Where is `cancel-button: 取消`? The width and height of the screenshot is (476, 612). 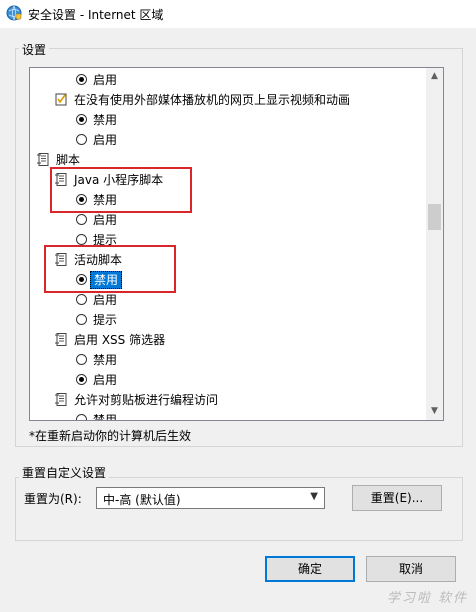
cancel-button: 取消 is located at coordinates (411, 569).